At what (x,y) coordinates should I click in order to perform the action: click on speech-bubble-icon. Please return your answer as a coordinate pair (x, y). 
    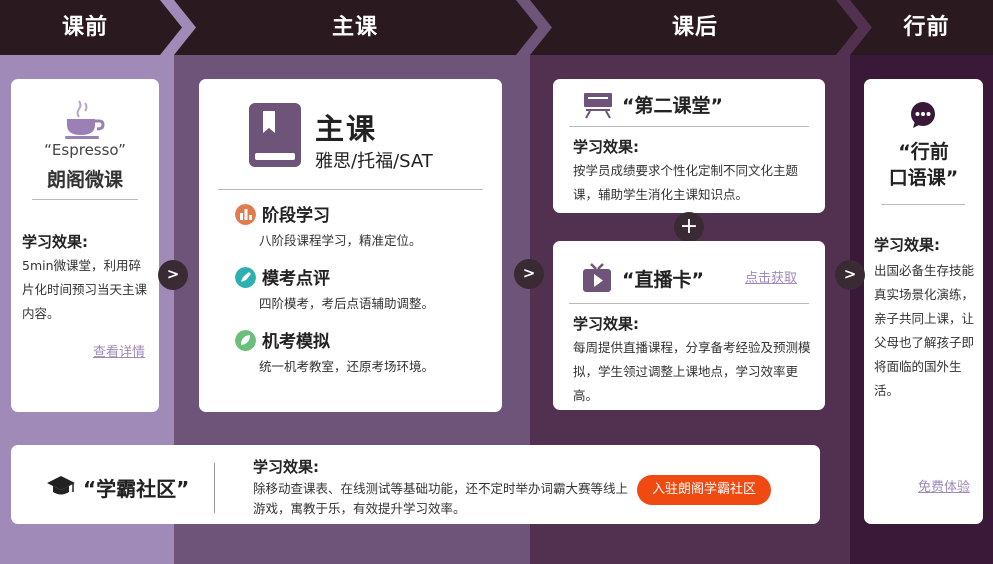
    Looking at the image, I should click on (923, 115).